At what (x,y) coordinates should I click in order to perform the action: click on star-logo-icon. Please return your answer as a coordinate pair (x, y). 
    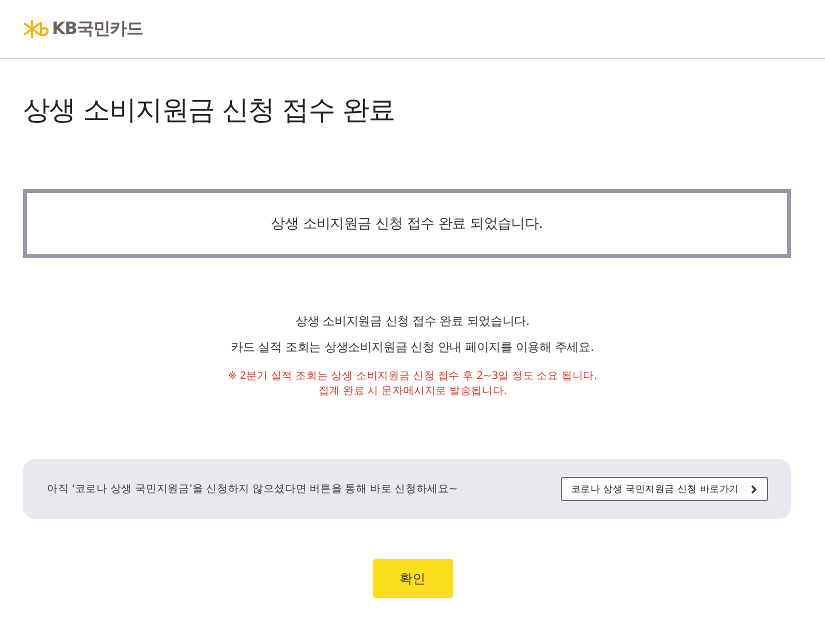
    Looking at the image, I should click on (36, 29).